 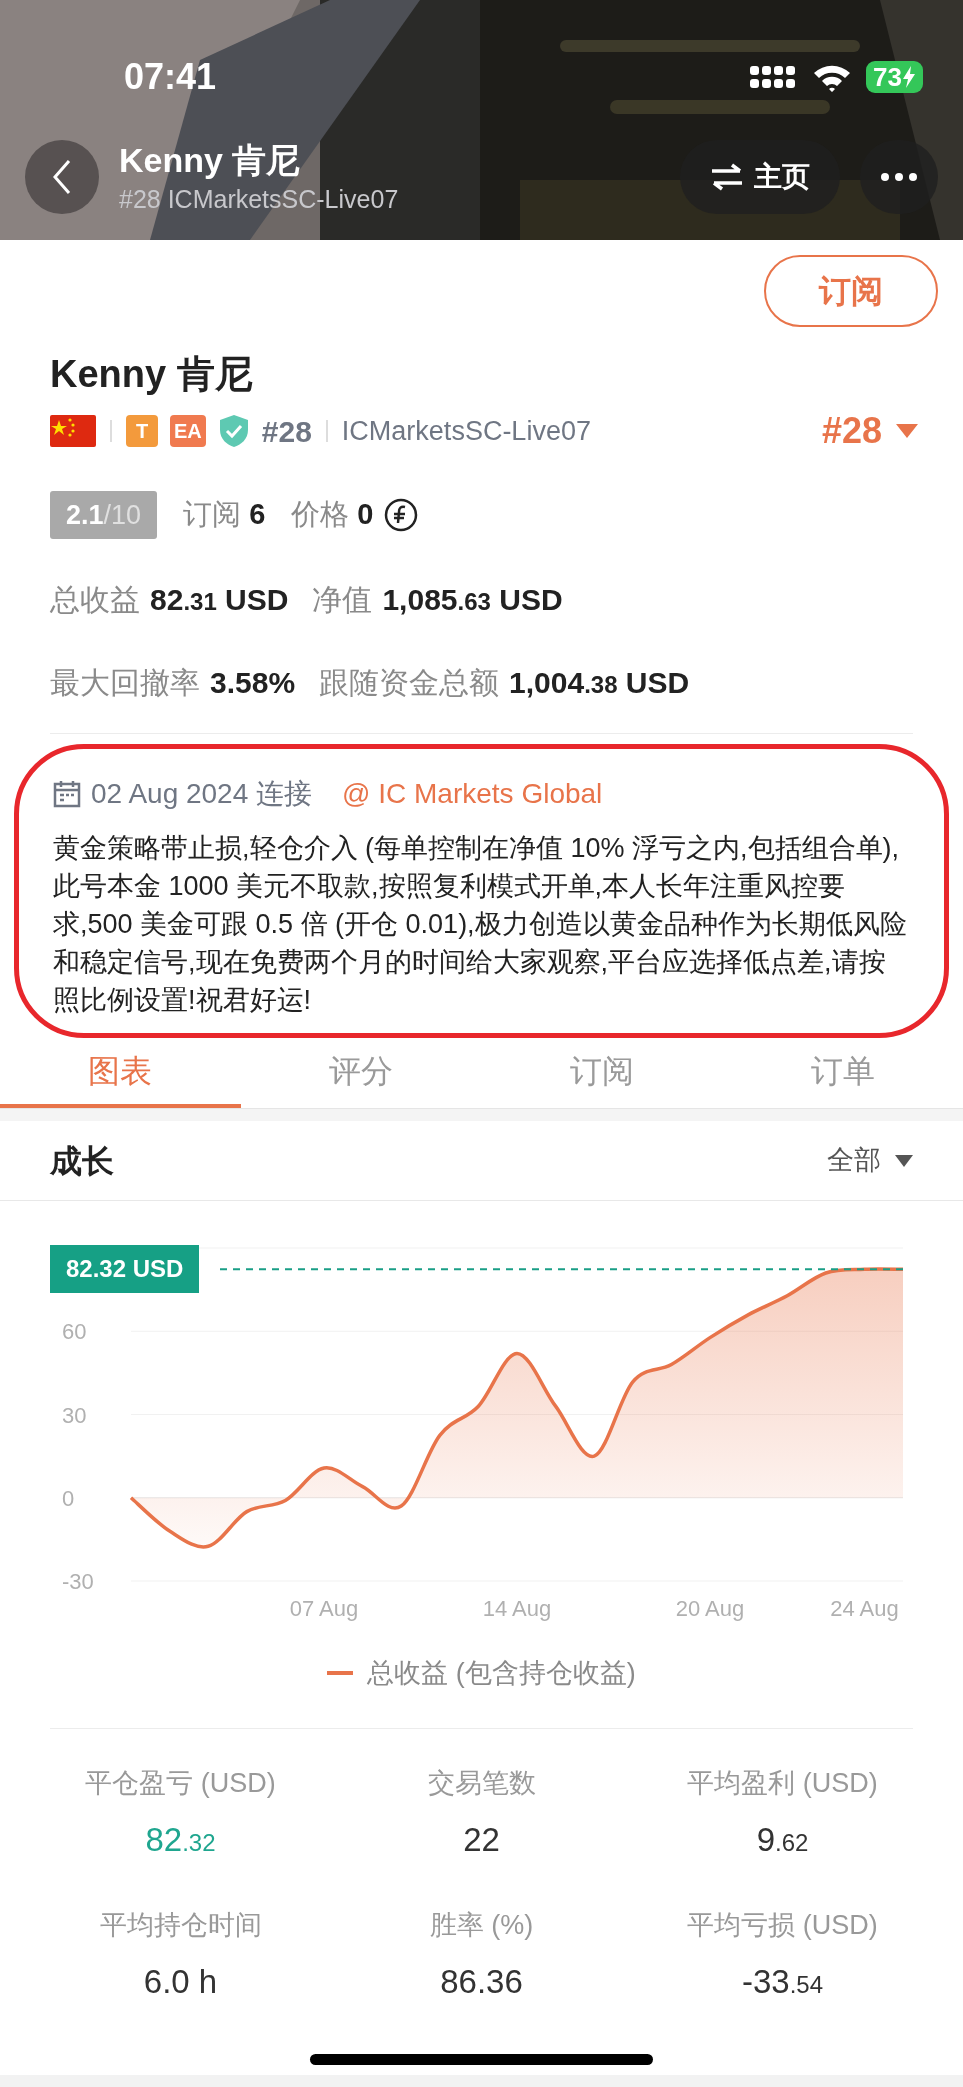 What do you see at coordinates (899, 177) in the screenshot?
I see `more-icon` at bounding box center [899, 177].